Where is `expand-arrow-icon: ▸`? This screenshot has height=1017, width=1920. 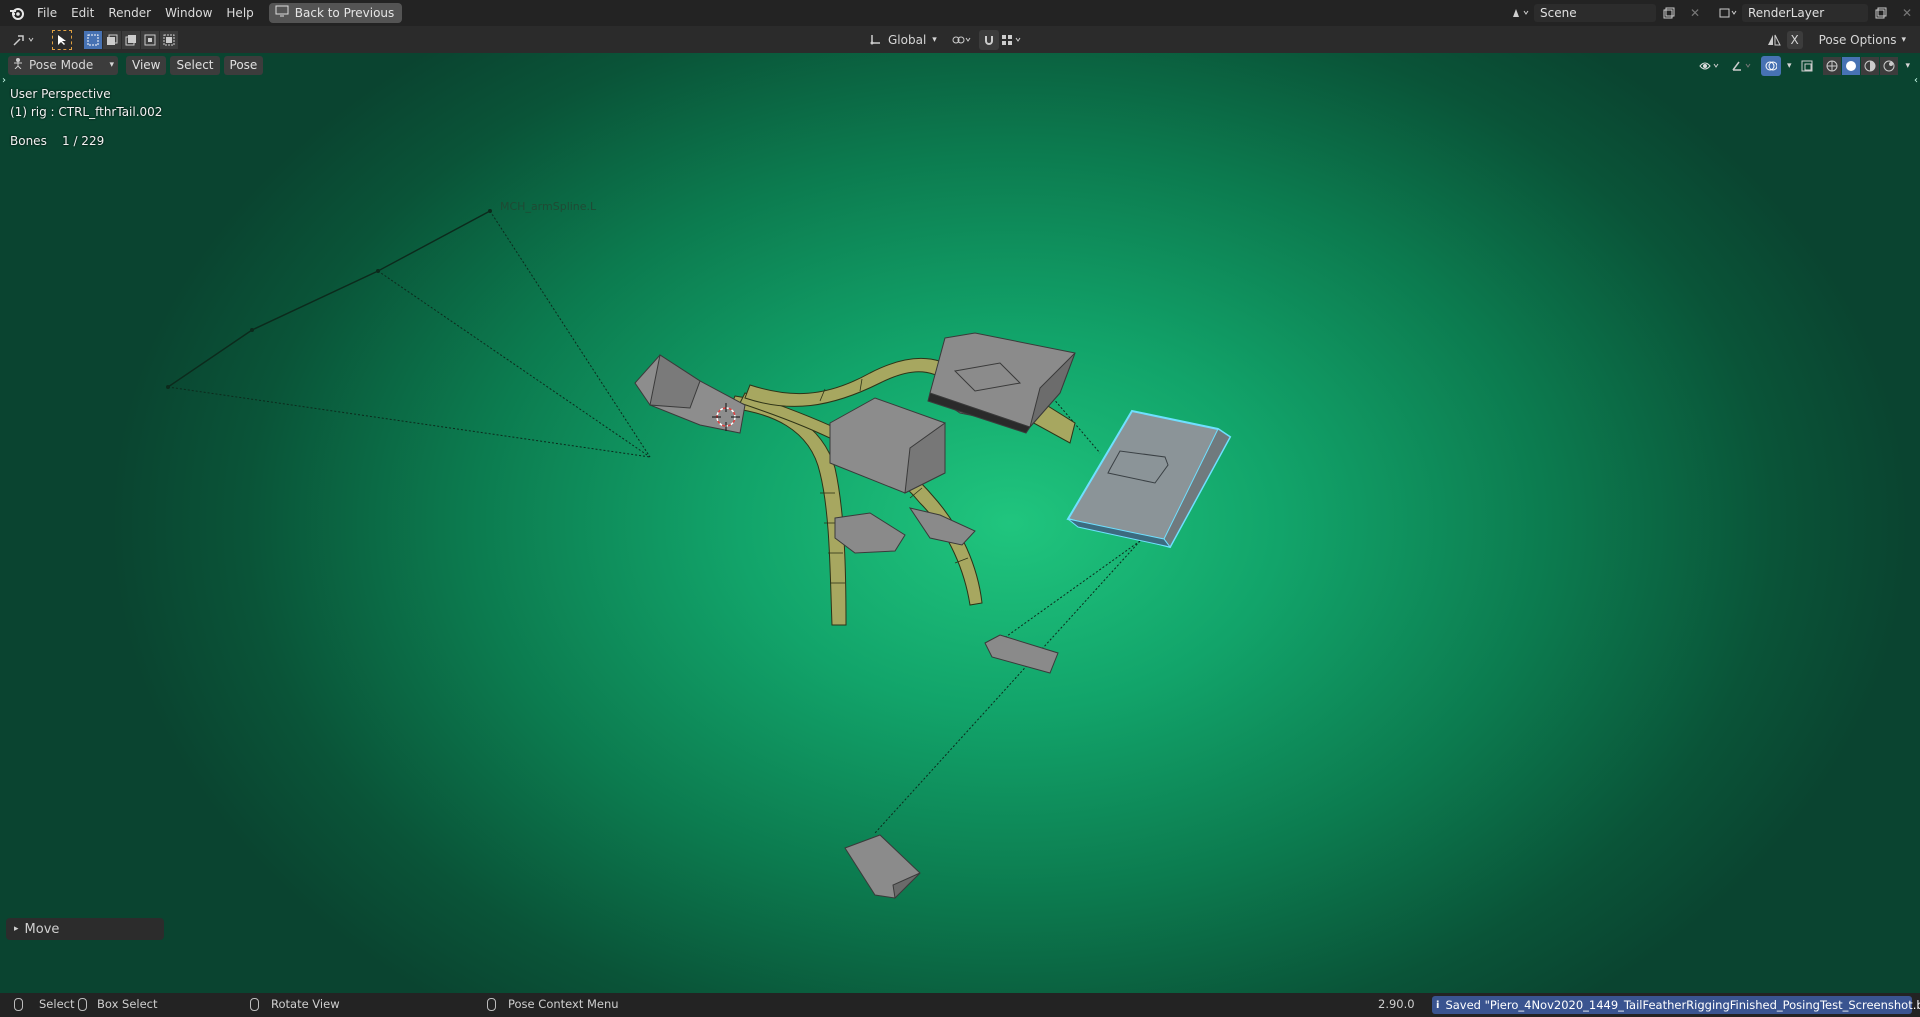 expand-arrow-icon: ▸ is located at coordinates (16, 929).